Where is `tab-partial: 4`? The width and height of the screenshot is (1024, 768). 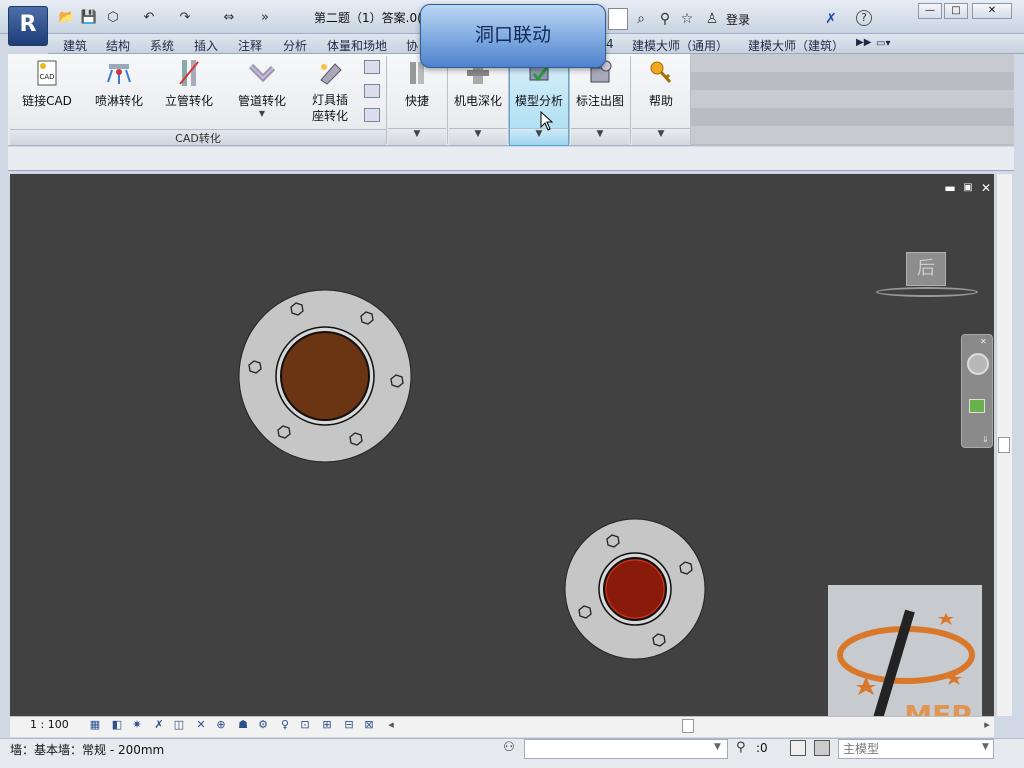 tab-partial: 4 is located at coordinates (610, 44).